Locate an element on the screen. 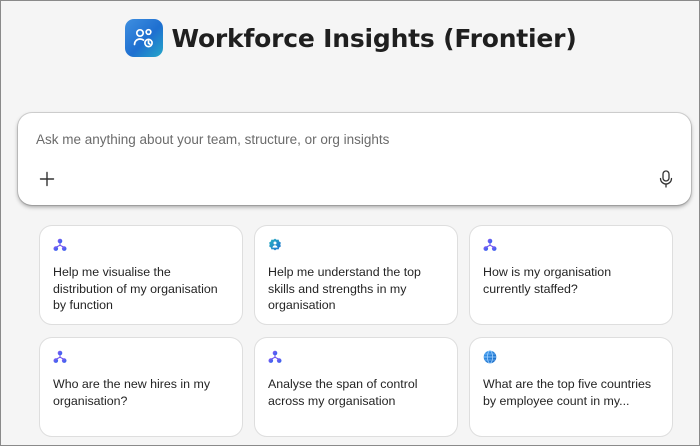  skills-badge-icon is located at coordinates (275, 244).